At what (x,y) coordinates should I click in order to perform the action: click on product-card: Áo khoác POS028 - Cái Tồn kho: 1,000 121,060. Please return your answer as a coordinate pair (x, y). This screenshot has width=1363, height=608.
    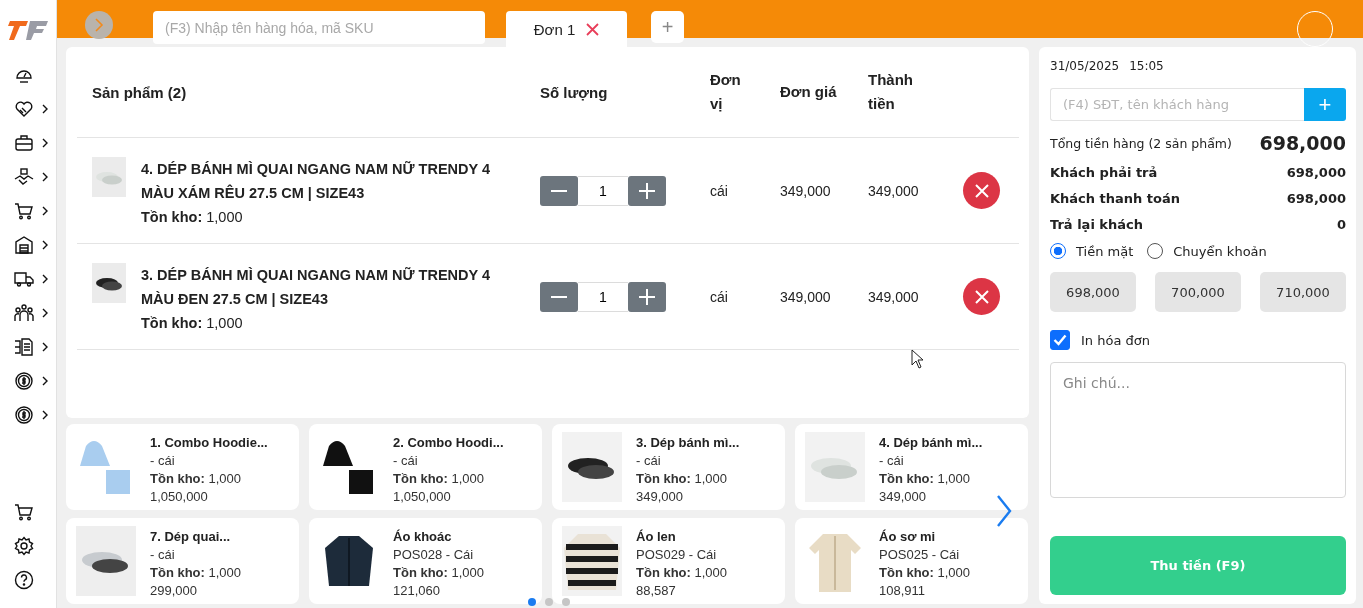
    Looking at the image, I should click on (425, 561).